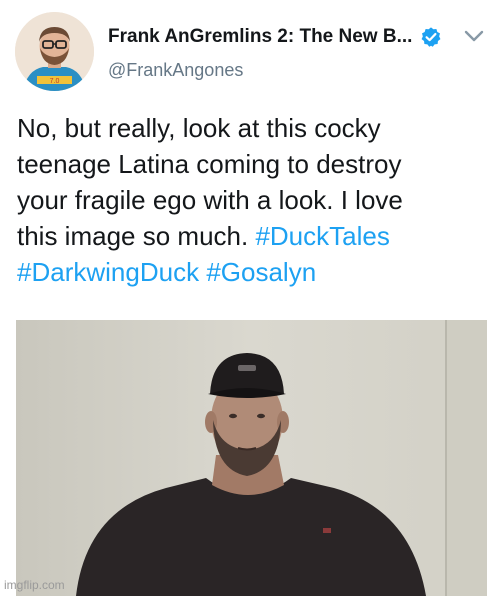 The height and width of the screenshot is (596, 500). Describe the element at coordinates (322, 236) in the screenshot. I see `hashtag-link: #DuckTales` at that location.